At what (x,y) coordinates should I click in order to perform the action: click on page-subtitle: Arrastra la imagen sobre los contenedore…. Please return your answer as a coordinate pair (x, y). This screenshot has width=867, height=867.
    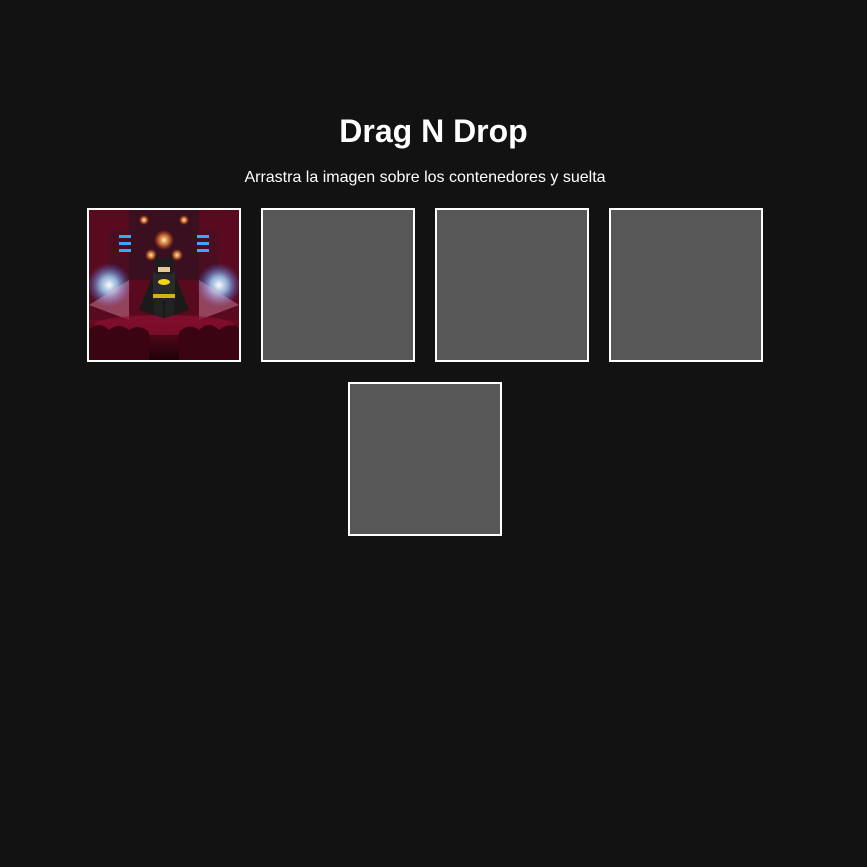
    Looking at the image, I should click on (425, 177).